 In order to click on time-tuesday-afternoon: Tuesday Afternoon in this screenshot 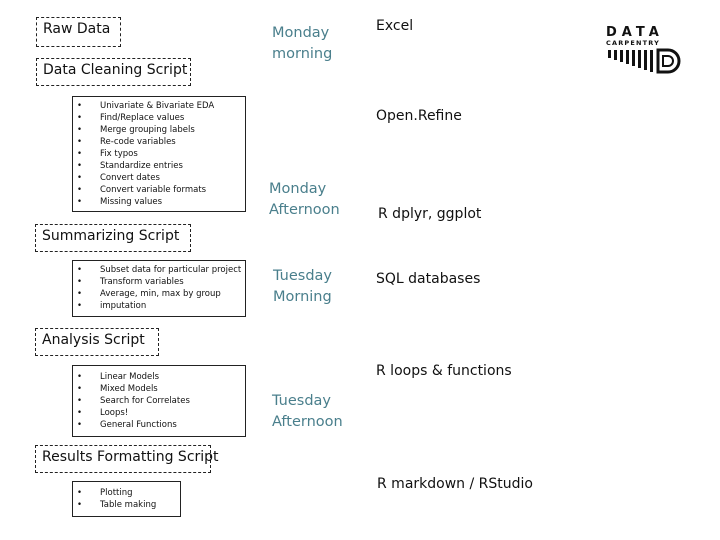, I will do `click(307, 411)`.